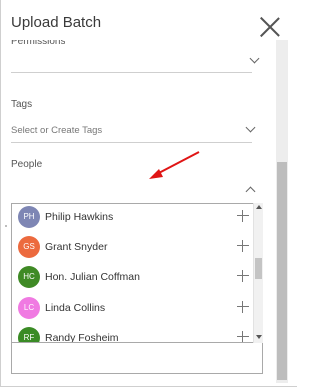 This screenshot has height=387, width=320. What do you see at coordinates (132, 250) in the screenshot?
I see `list-item: GS Grant Snyder` at bounding box center [132, 250].